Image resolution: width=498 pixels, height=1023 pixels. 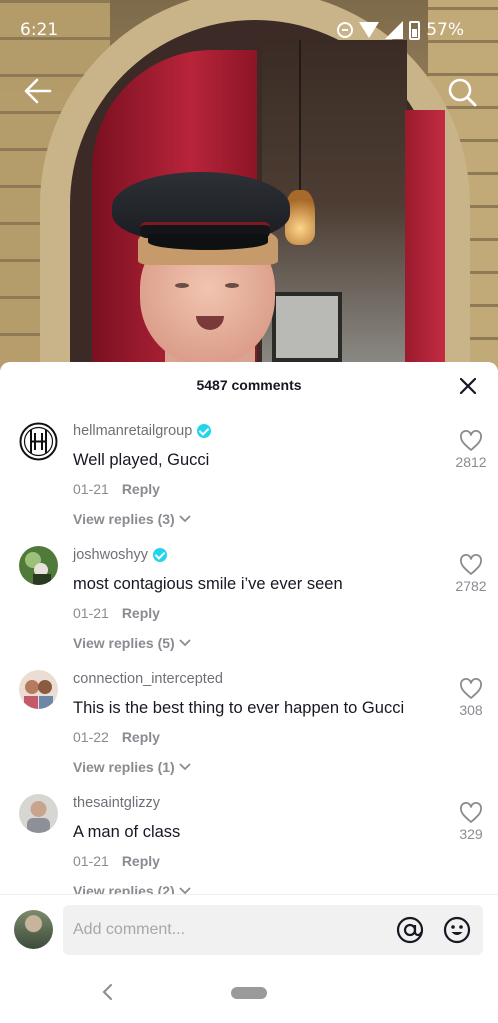 I want to click on comment-username: connection_intercepted, so click(x=148, y=679).